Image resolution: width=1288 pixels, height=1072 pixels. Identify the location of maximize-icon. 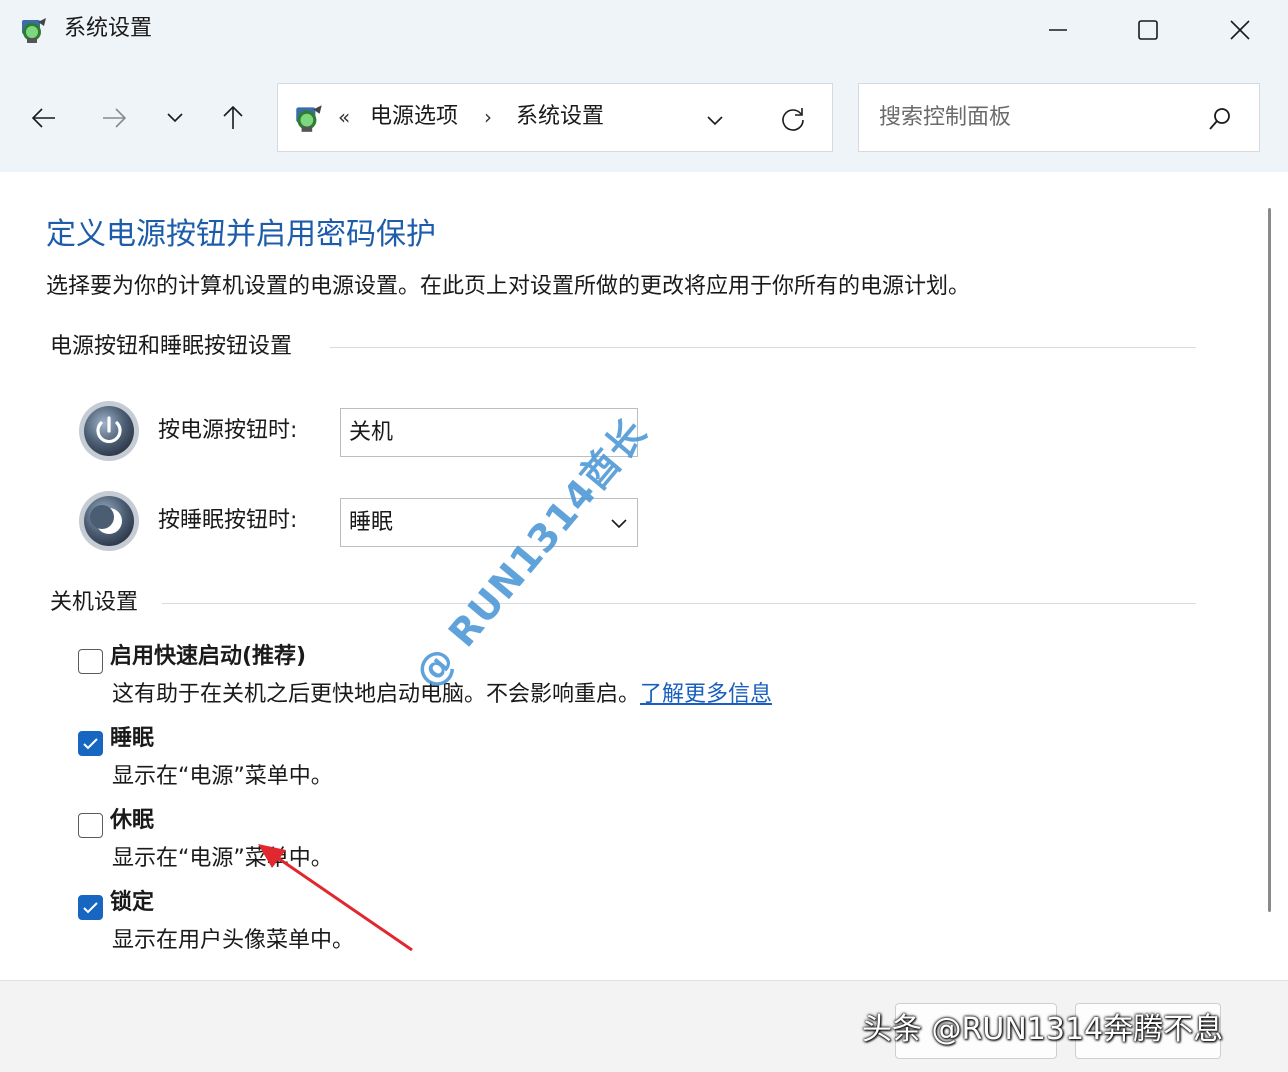
(1148, 30).